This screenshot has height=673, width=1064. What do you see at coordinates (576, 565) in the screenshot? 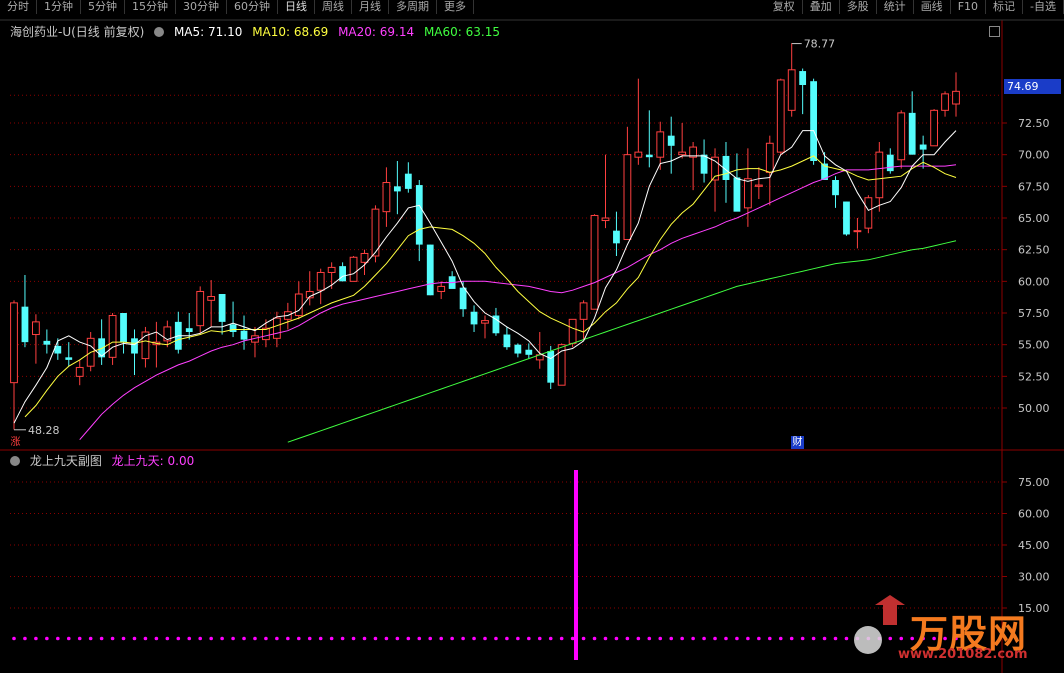
I see `sub-signal-bar` at bounding box center [576, 565].